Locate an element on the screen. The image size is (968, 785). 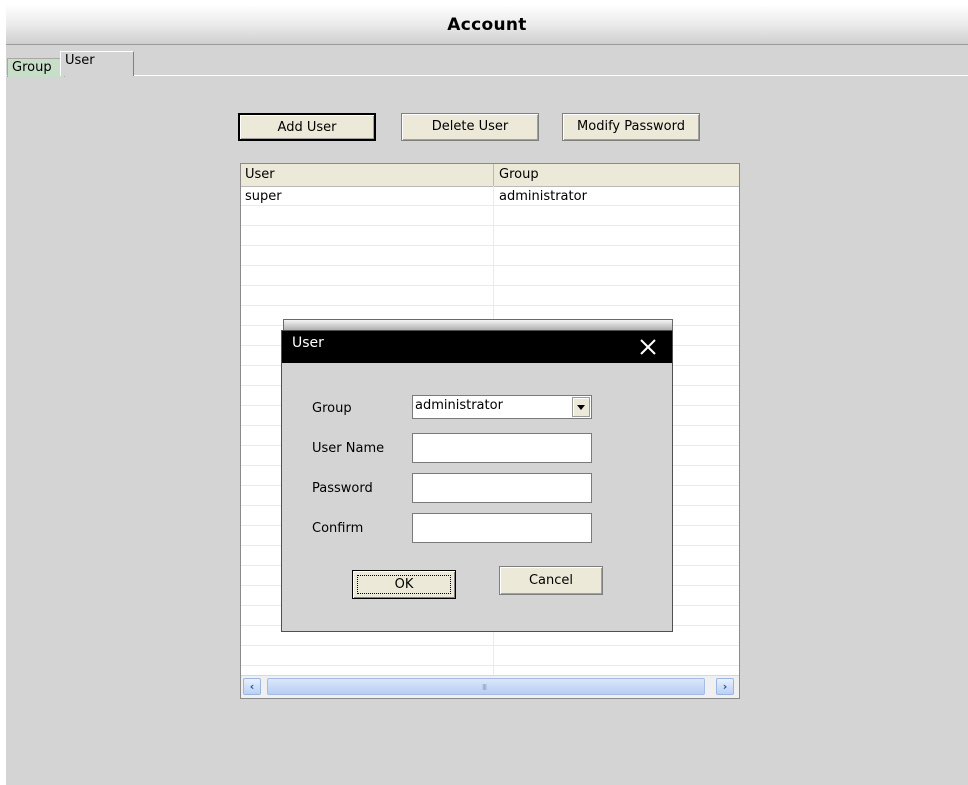
cancel-button: Cancel is located at coordinates (551, 580).